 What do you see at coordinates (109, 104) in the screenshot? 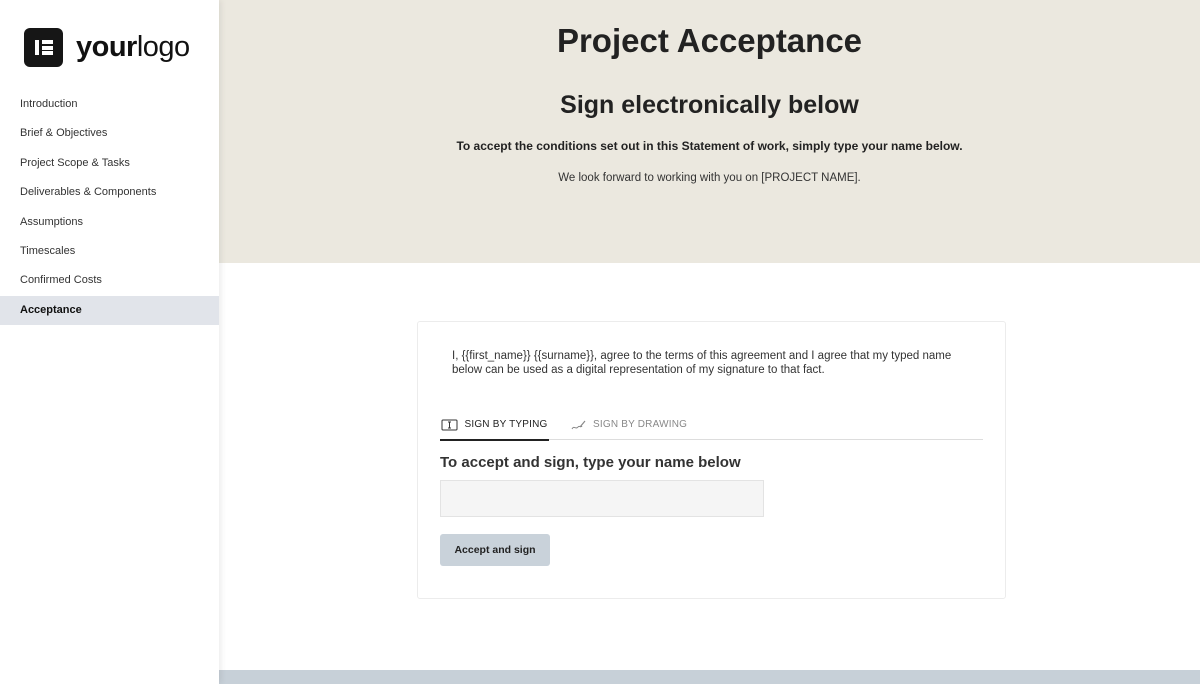
I see `sidebar-item-introduction: Introduction` at bounding box center [109, 104].